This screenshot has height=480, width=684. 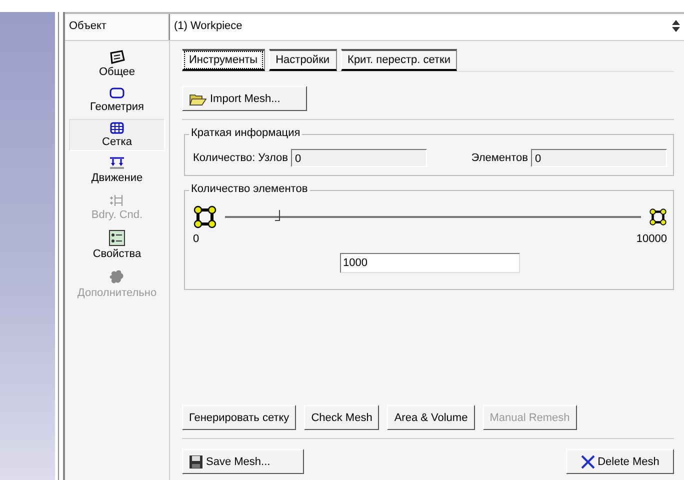 What do you see at coordinates (249, 189) in the screenshot?
I see `group-title: Количество элементов` at bounding box center [249, 189].